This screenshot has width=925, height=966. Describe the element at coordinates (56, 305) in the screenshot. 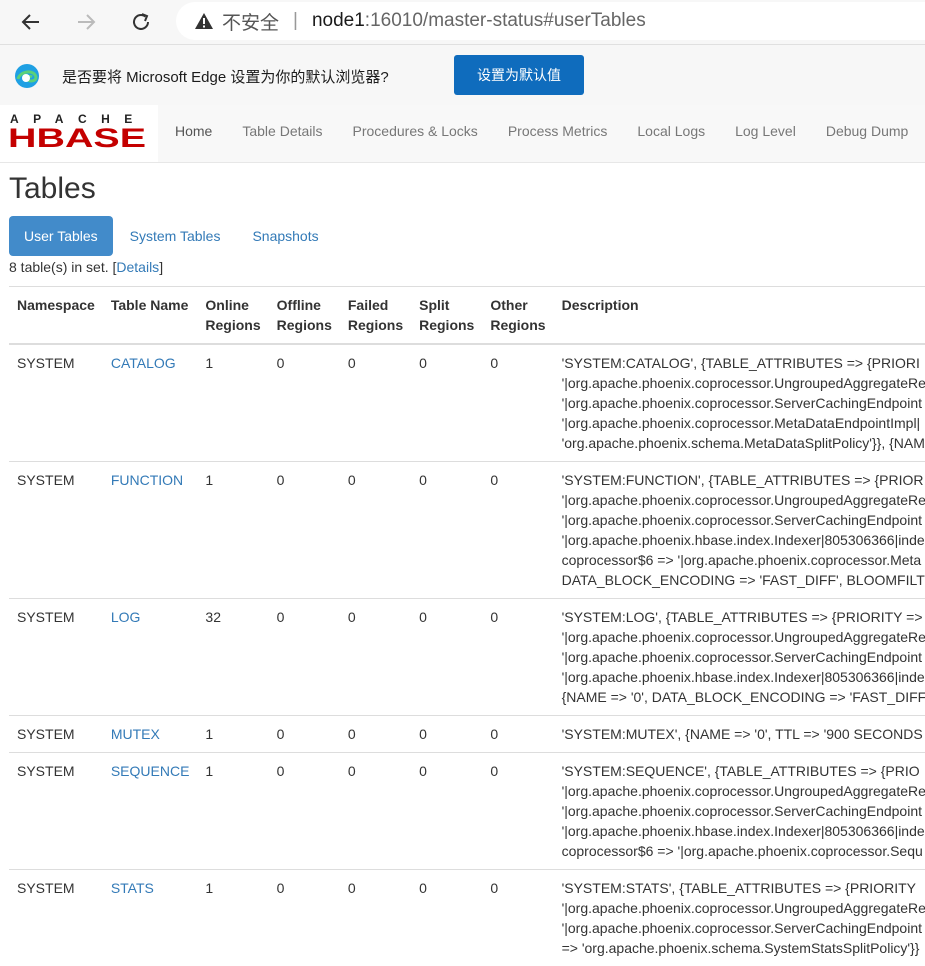

I see `column-header-line: Namespace` at that location.